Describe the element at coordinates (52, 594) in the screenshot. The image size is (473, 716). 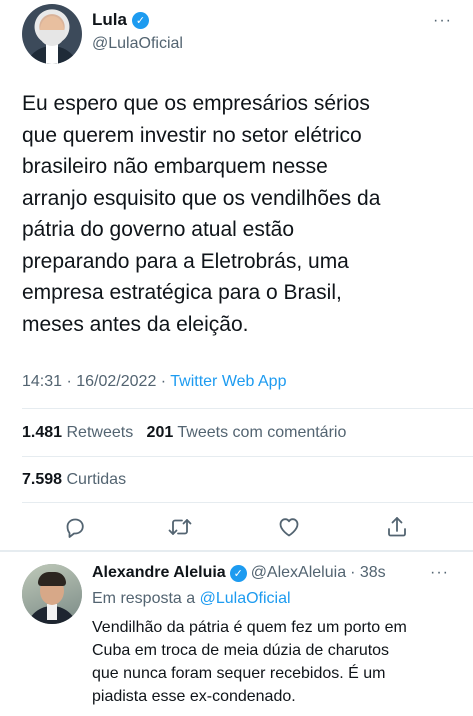
I see `reply-author-avatar` at that location.